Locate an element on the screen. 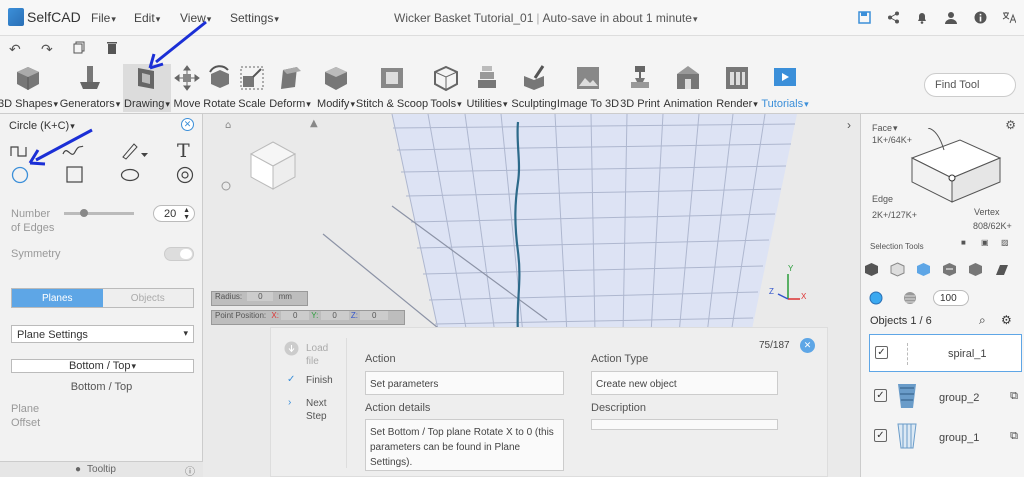  share-icon is located at coordinates (893, 17).